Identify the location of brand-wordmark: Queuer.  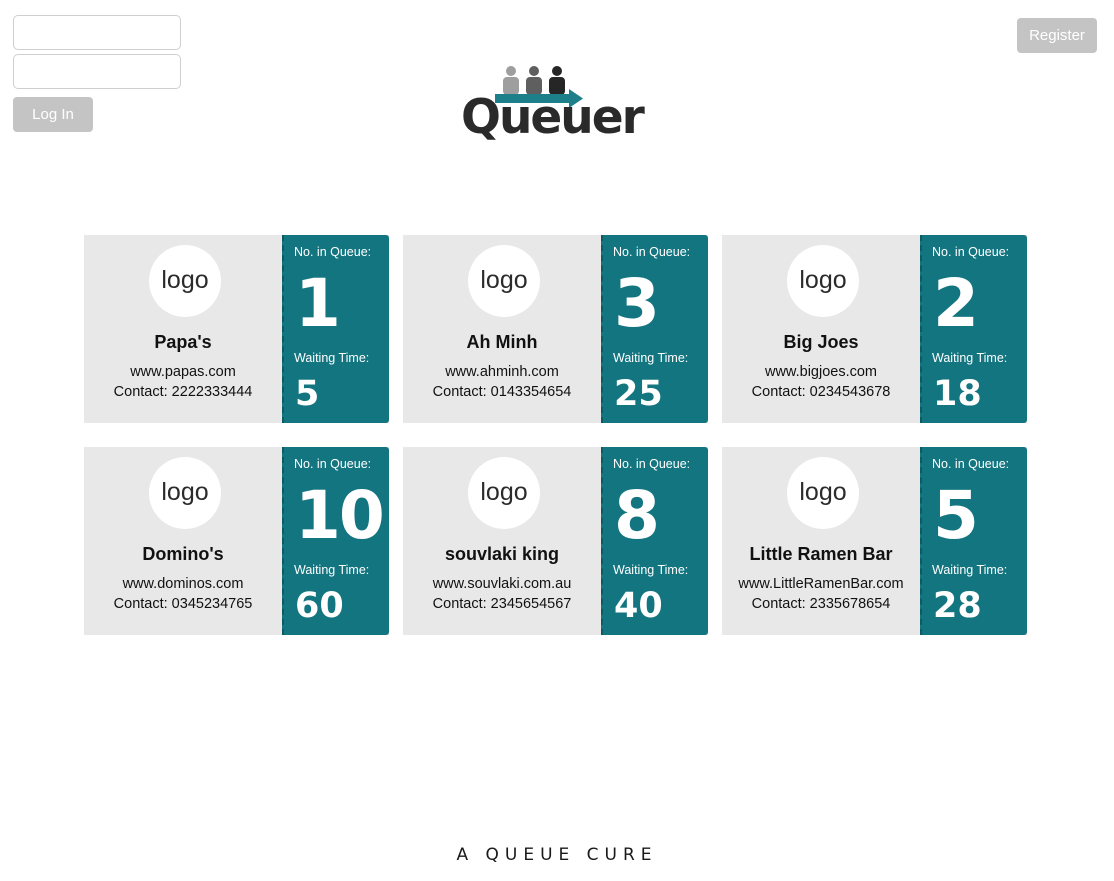
(553, 117).